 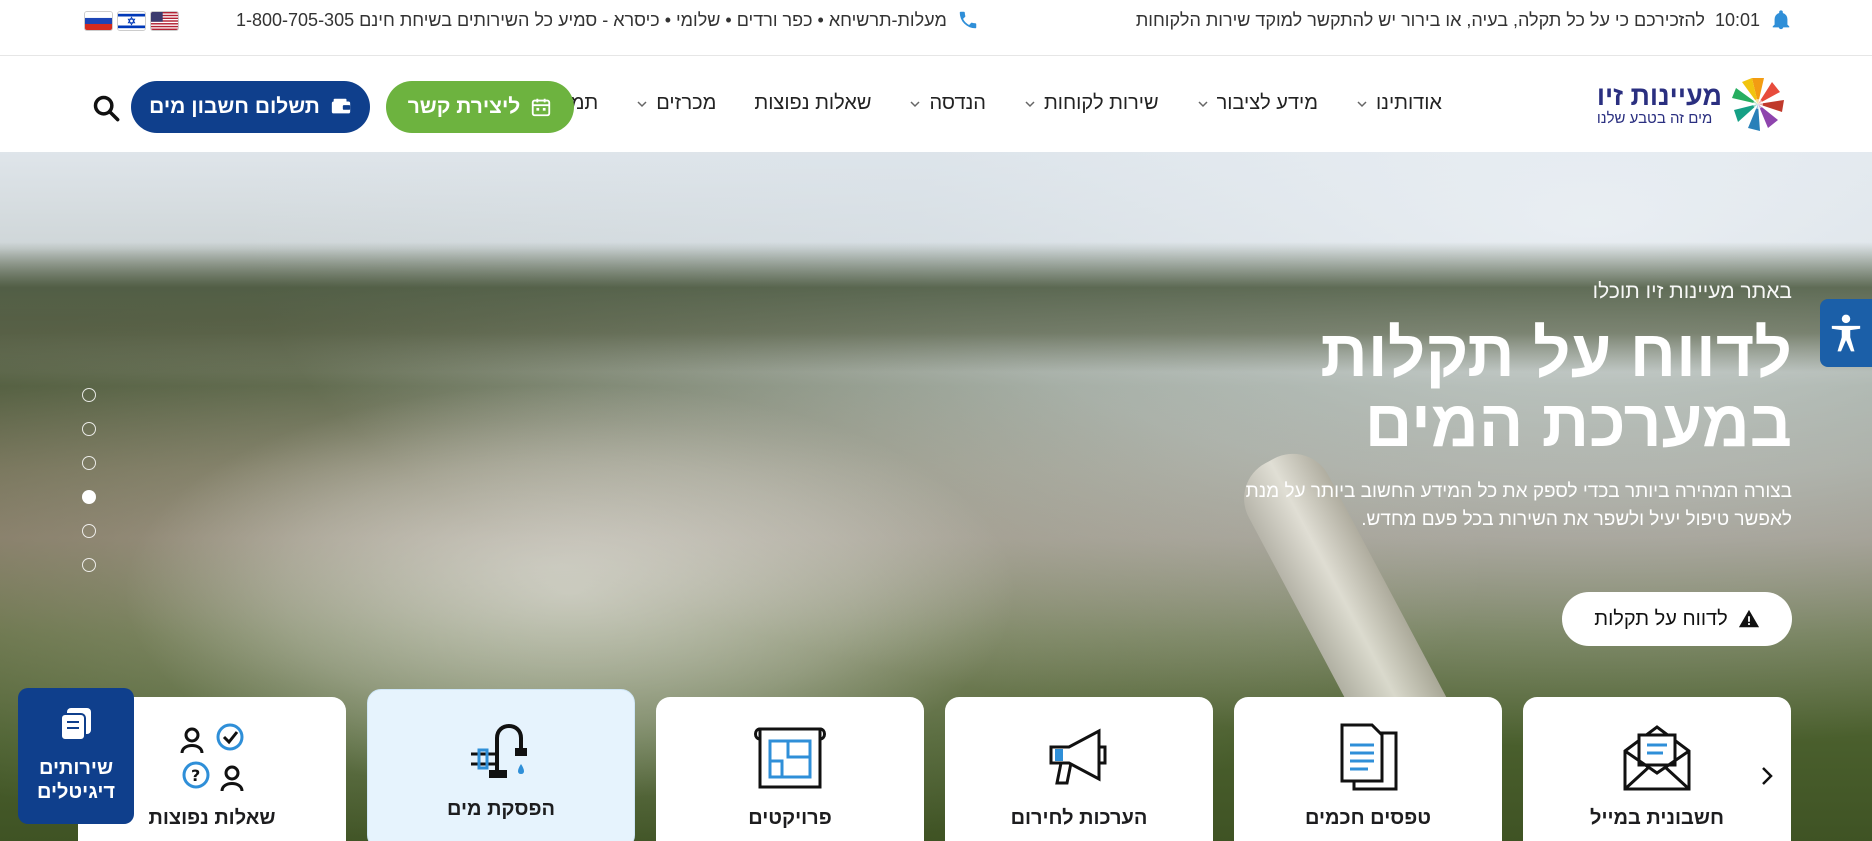 I want to click on menu-item-customer-service: שירות לקוחות, so click(x=1091, y=103).